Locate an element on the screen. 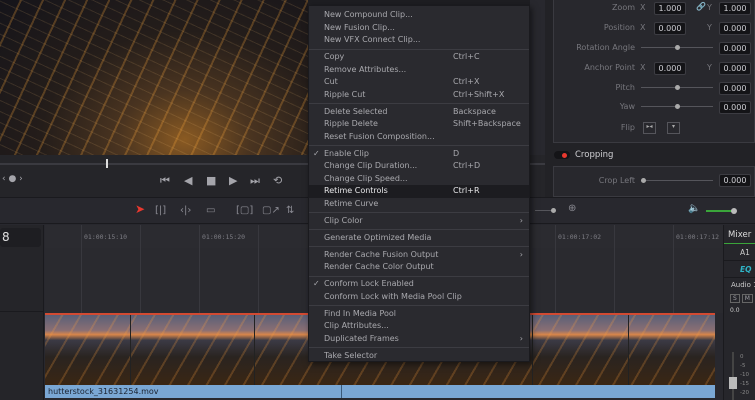 The image size is (755, 400). mixer-title: Mixer is located at coordinates (739, 234).